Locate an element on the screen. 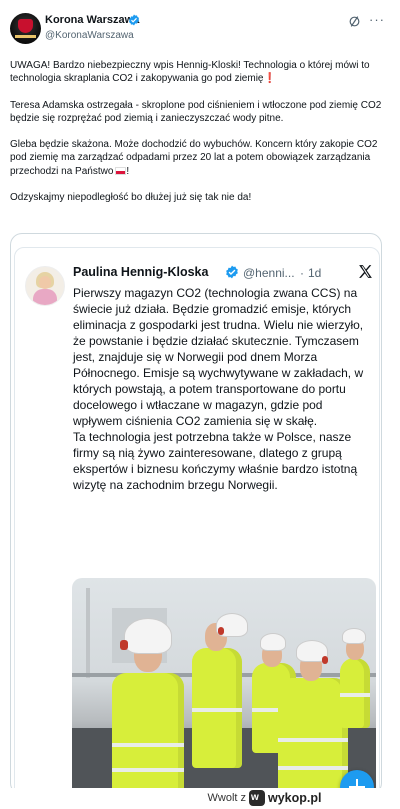 This screenshot has width=400, height=809. author-name: Korona Warszawa is located at coordinates (92, 20).